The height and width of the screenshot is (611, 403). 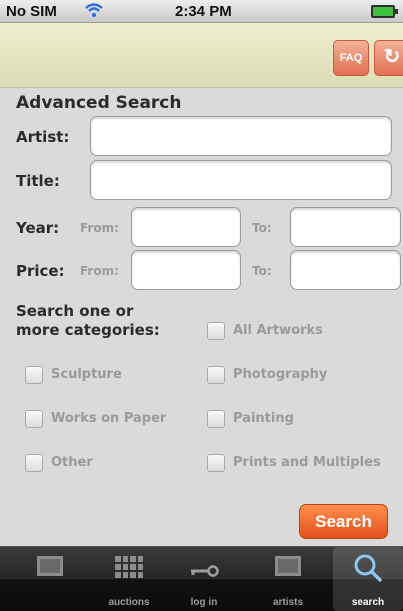 What do you see at coordinates (351, 58) in the screenshot?
I see `faq-button: FAQ` at bounding box center [351, 58].